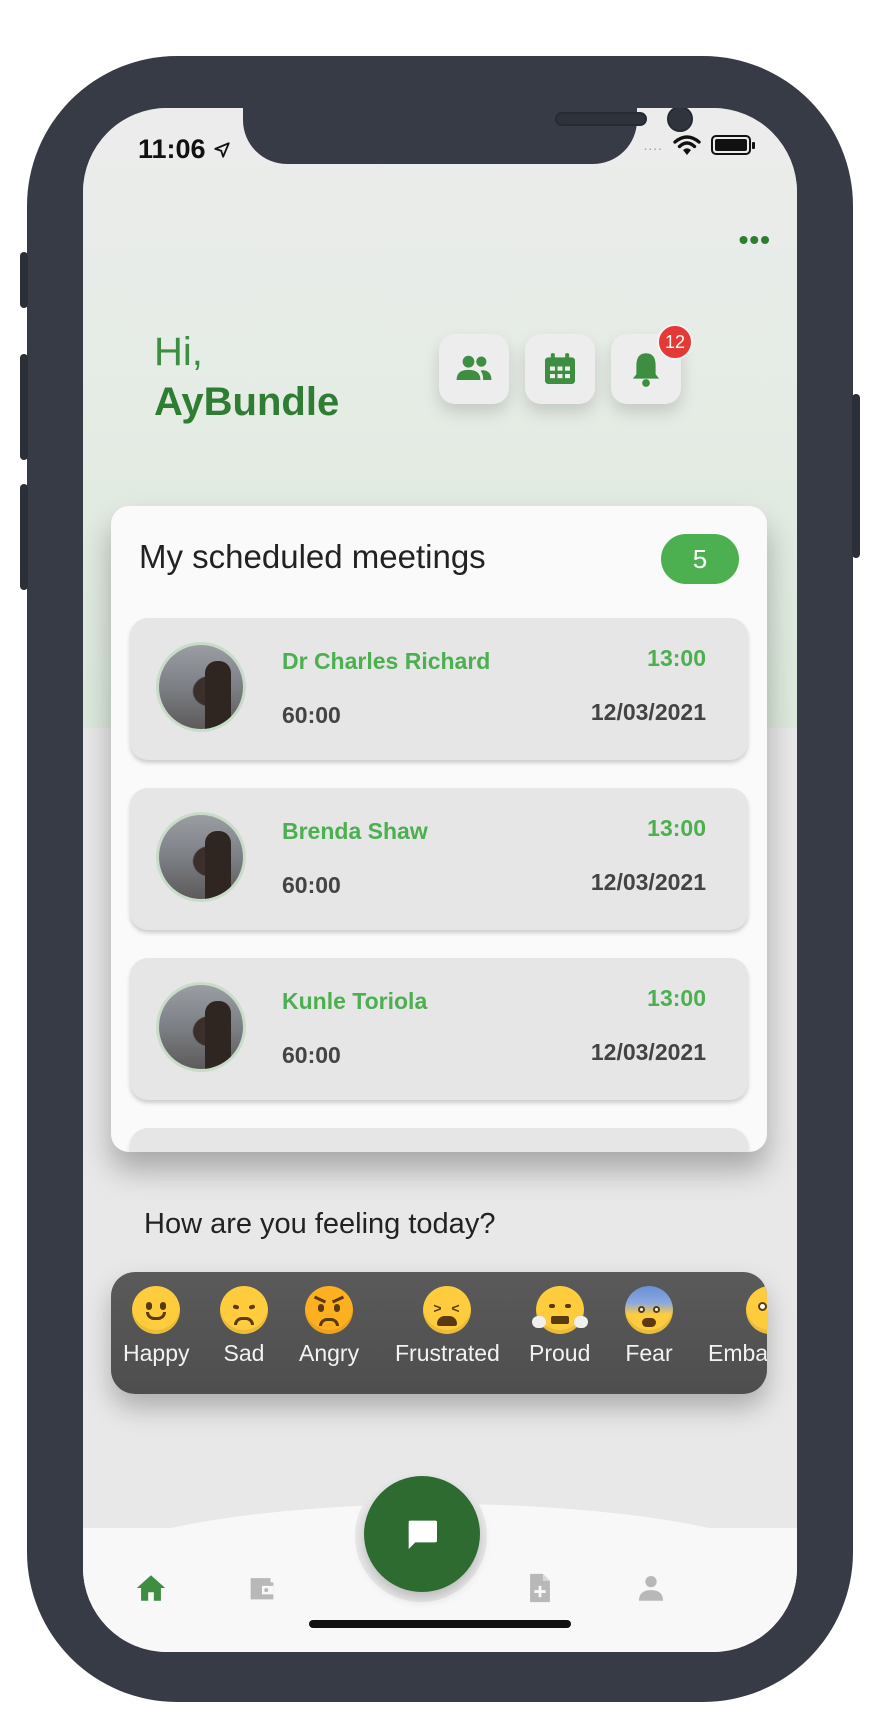 Image resolution: width=880 pixels, height=1728 pixels. What do you see at coordinates (440, 1624) in the screenshot?
I see `home-indicator` at bounding box center [440, 1624].